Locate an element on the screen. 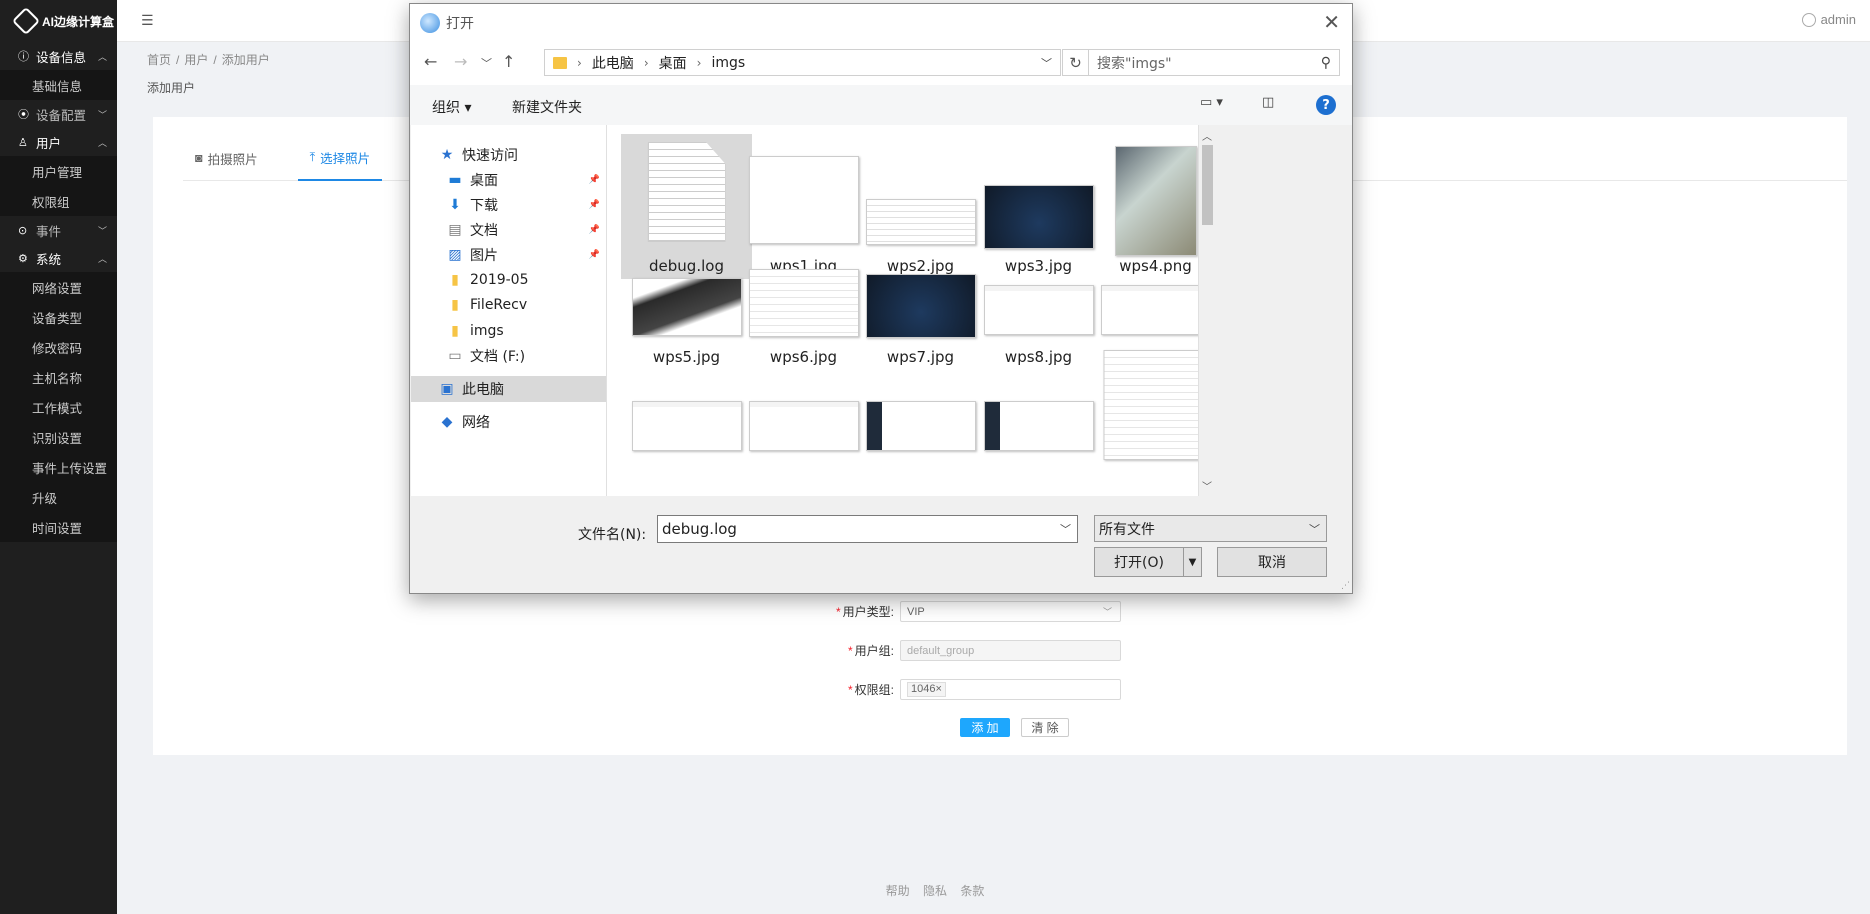  user-avatar-icon is located at coordinates (1808, 19).